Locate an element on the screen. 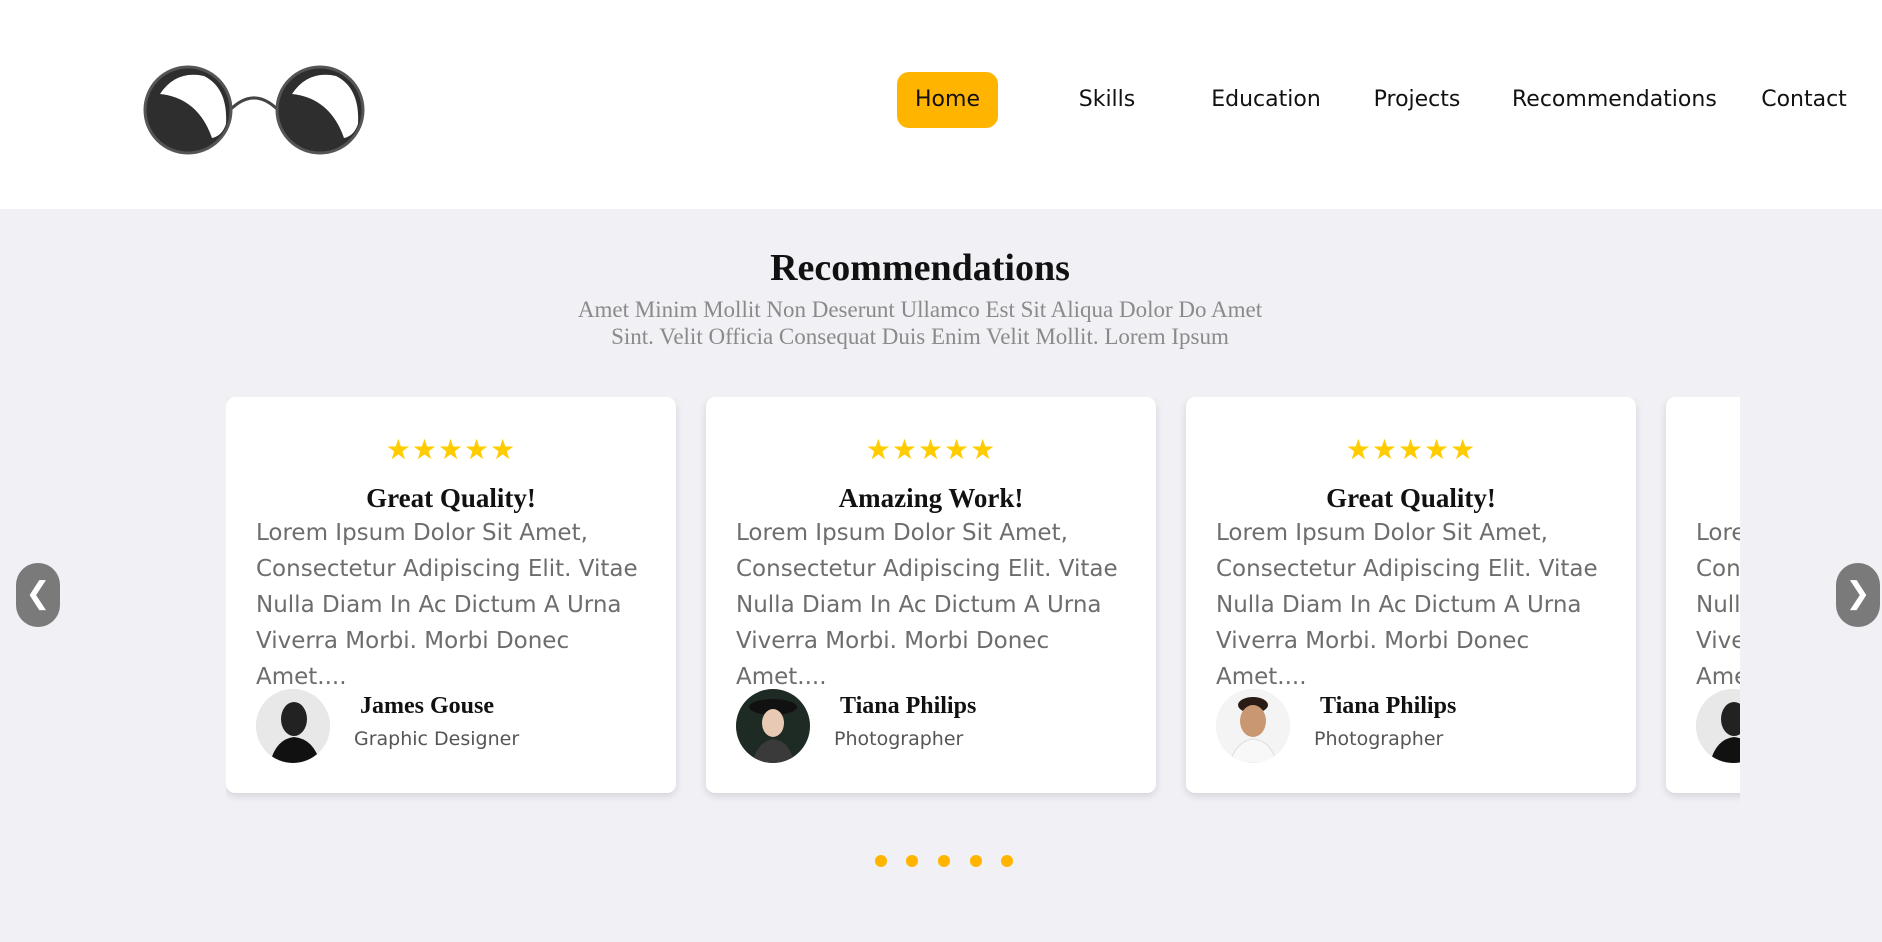 The image size is (1882, 942). chevron-right-icon: ❯ is located at coordinates (1858, 593).